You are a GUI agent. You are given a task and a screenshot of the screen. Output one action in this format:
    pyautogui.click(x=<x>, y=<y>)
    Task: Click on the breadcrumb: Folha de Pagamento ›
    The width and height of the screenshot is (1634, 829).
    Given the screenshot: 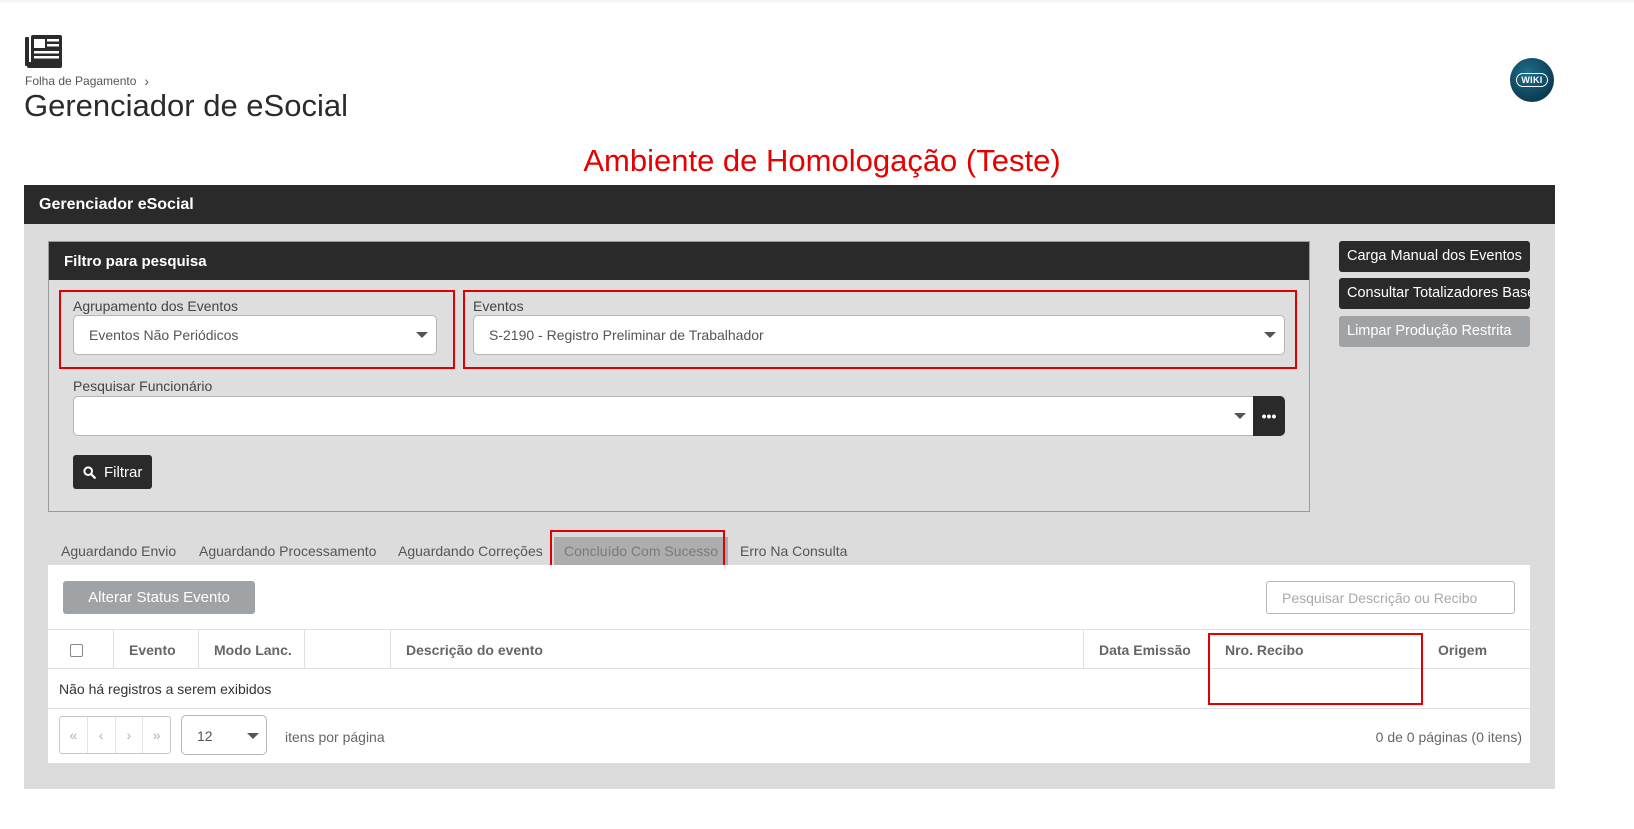 What is the action you would take?
    pyautogui.click(x=87, y=81)
    